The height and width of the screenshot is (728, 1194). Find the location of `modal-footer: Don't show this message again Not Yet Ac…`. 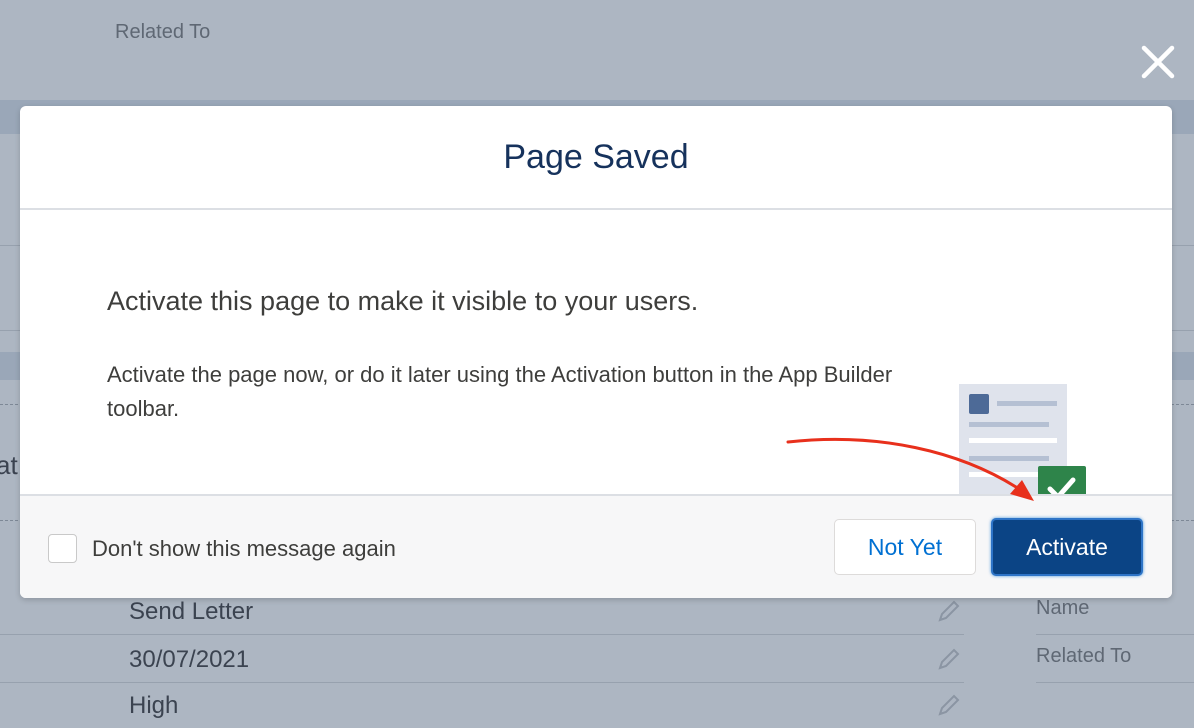

modal-footer: Don't show this message again Not Yet Ac… is located at coordinates (596, 546).